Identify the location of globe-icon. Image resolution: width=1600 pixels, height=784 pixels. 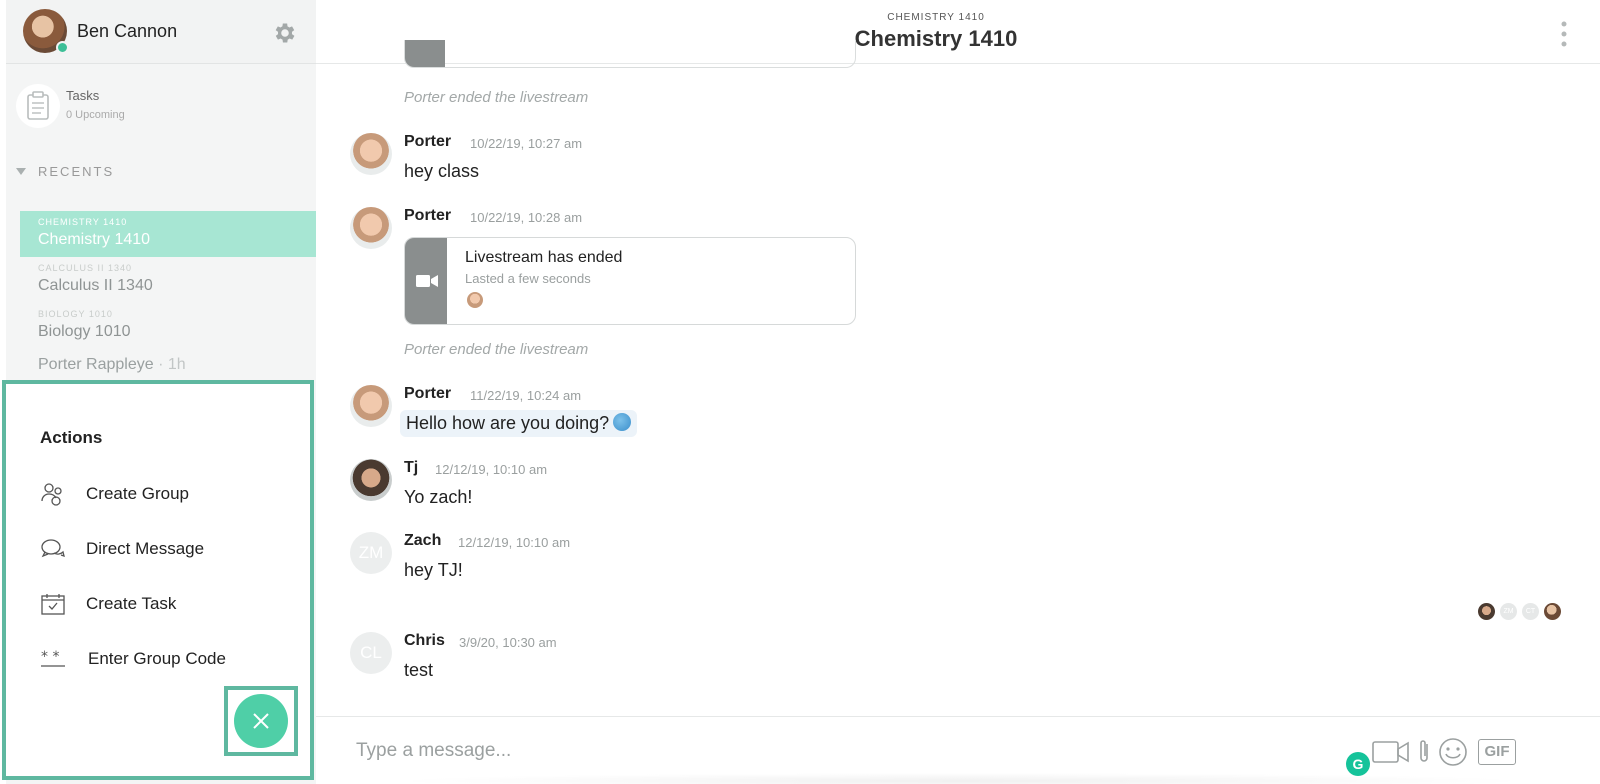
(622, 422).